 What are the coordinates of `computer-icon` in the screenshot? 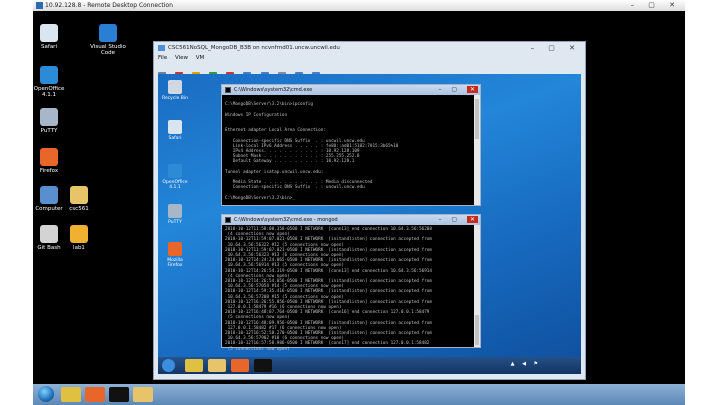 It's located at (49, 195).